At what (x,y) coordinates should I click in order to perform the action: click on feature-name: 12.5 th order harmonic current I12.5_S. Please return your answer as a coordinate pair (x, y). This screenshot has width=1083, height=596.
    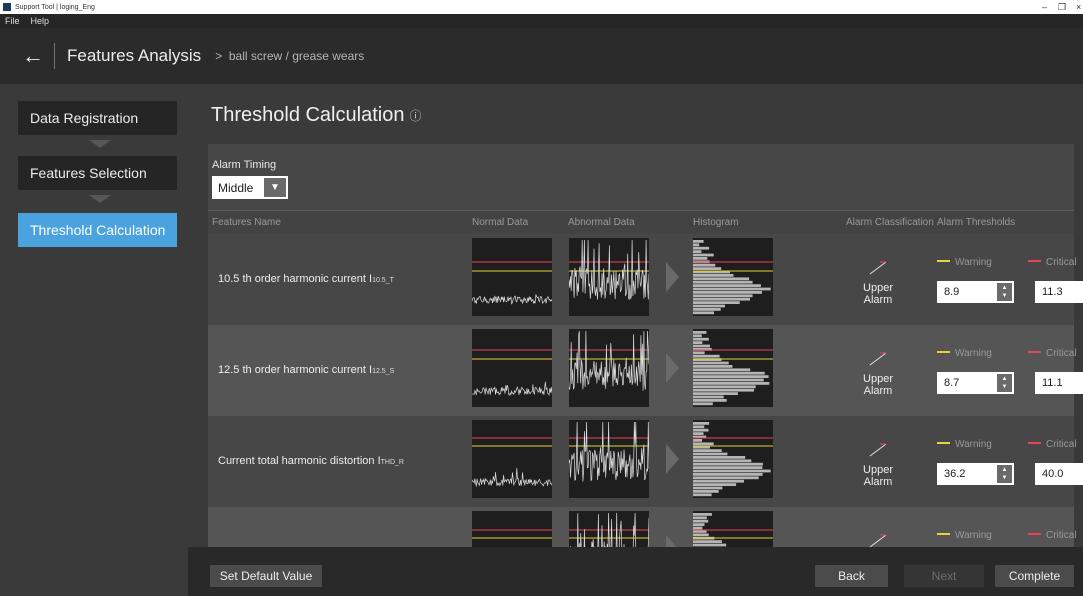
    Looking at the image, I should click on (306, 370).